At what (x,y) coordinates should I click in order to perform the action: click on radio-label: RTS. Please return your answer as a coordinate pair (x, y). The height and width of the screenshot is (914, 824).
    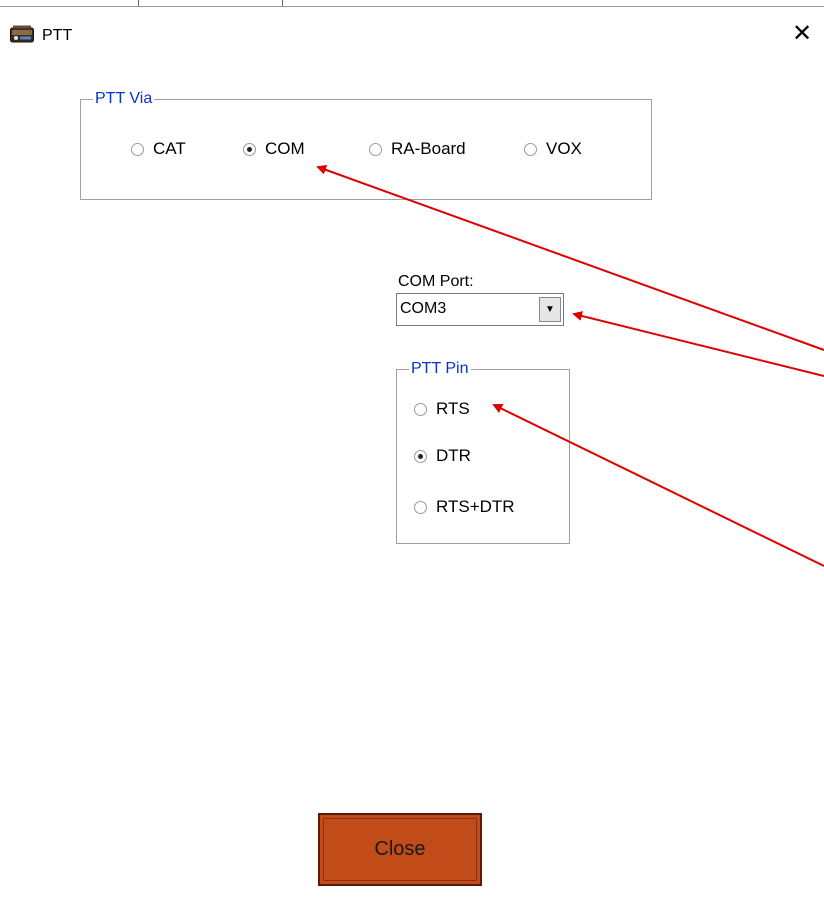
    Looking at the image, I should click on (453, 408).